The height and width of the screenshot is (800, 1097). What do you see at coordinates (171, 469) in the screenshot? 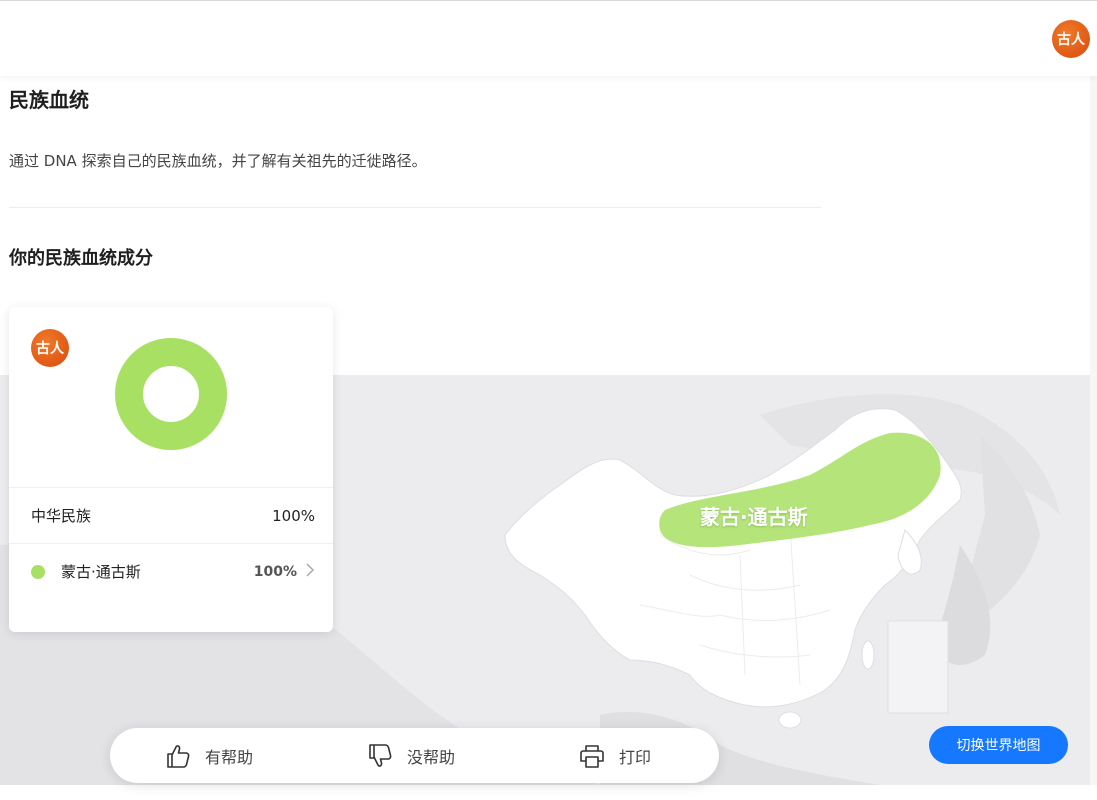
I see `ancestry-result-card: 古人 中华民族 100% 蒙古·通古斯 100%` at bounding box center [171, 469].